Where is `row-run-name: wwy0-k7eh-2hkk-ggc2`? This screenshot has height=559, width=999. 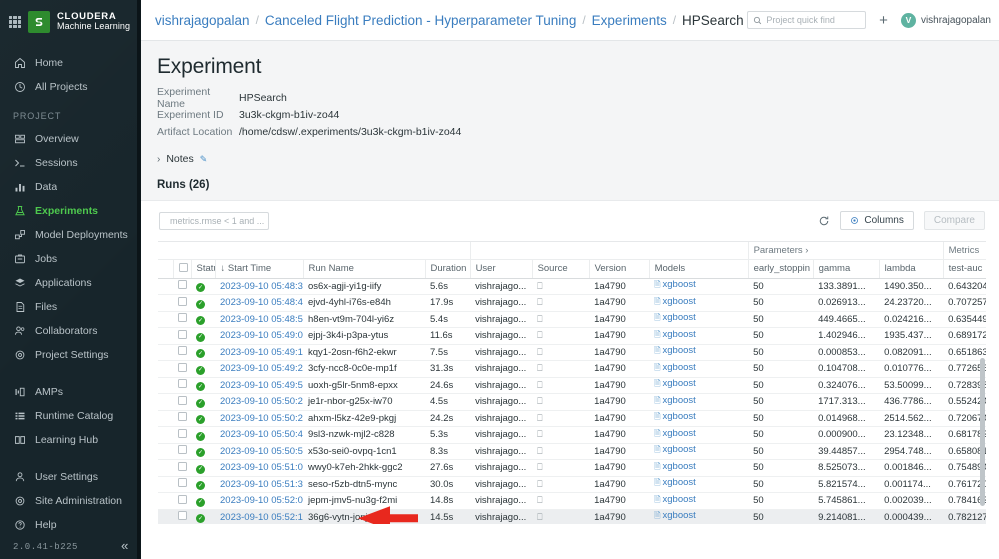 row-run-name: wwy0-k7eh-2hkk-ggc2 is located at coordinates (364, 468).